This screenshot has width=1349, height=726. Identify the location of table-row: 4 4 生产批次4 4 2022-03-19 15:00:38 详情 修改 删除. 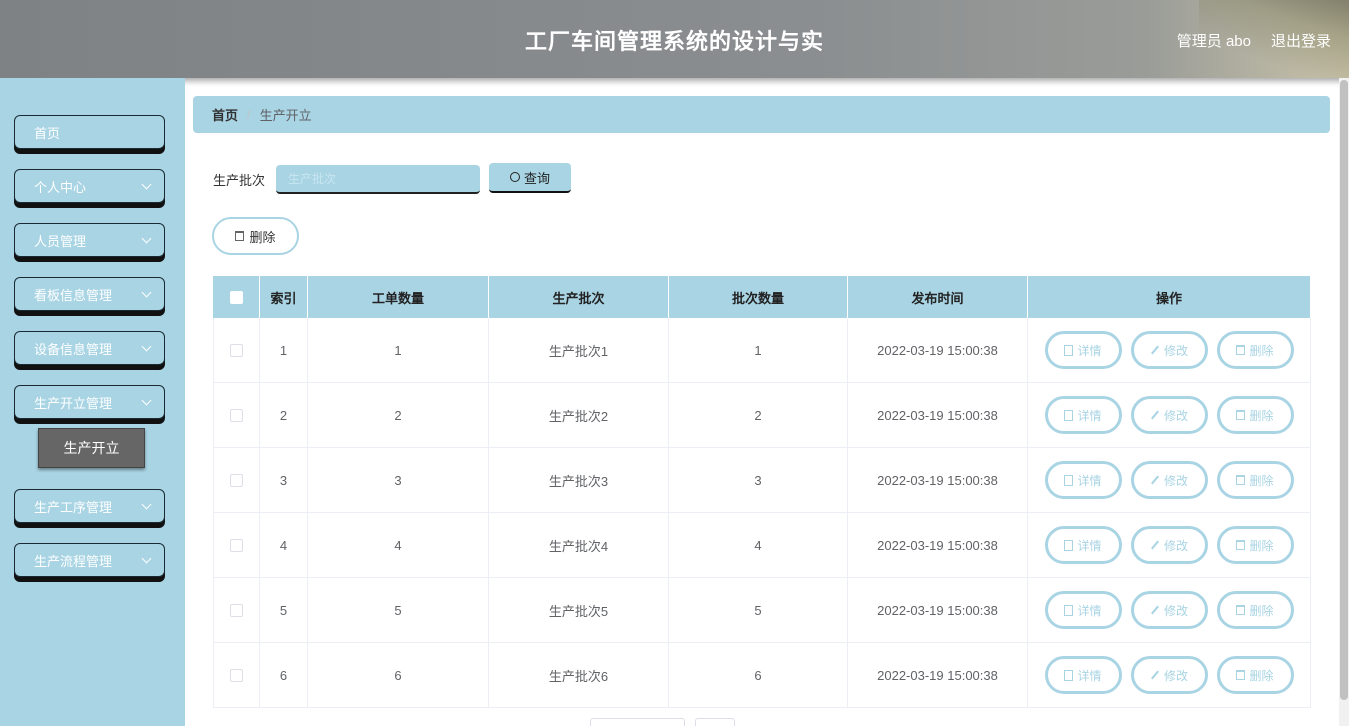
(762, 545).